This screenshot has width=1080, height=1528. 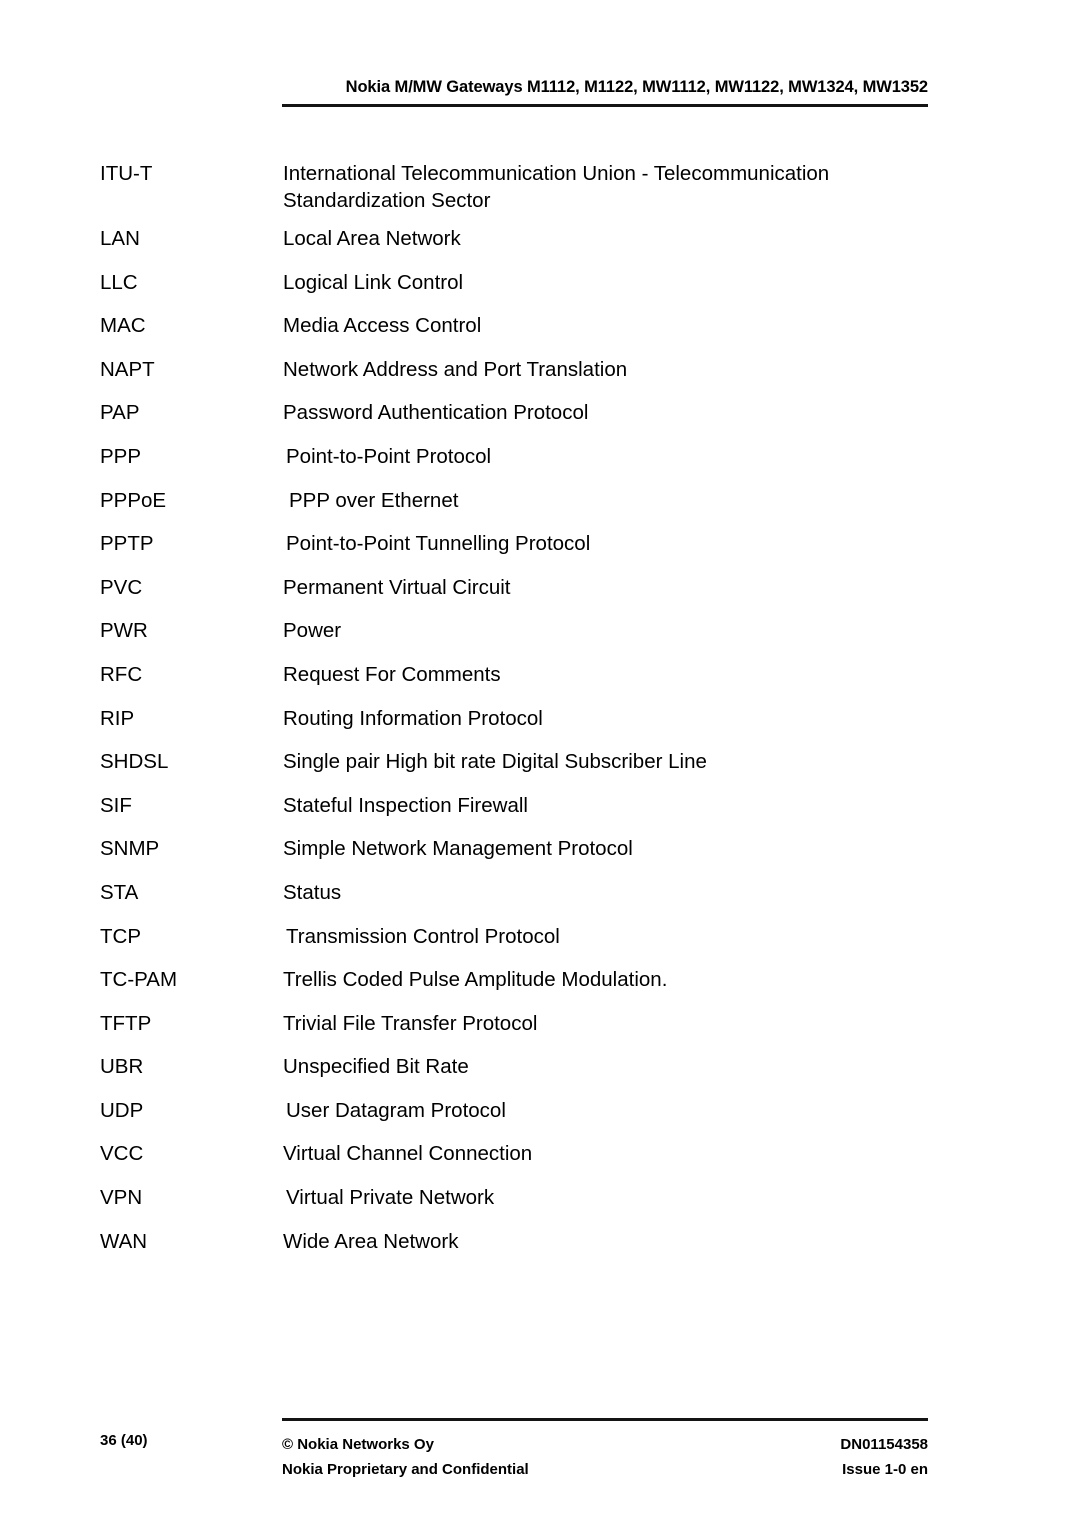 I want to click on abbreviation-term: TCP, so click(x=120, y=936).